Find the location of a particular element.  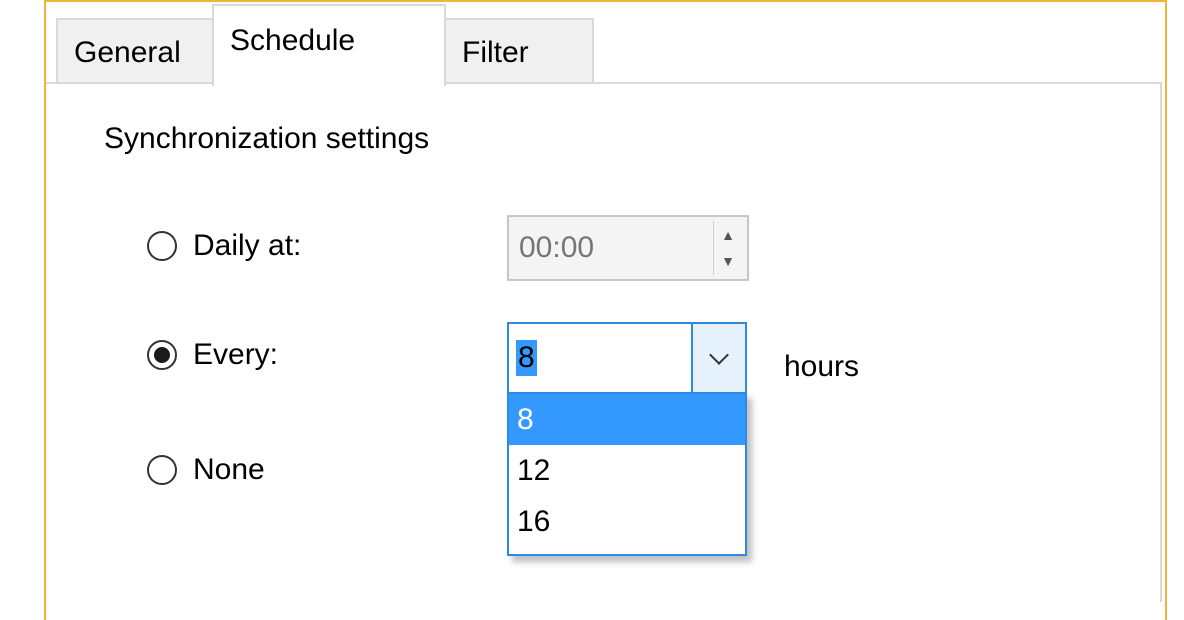

daily-option: Daily at: is located at coordinates (224, 246).